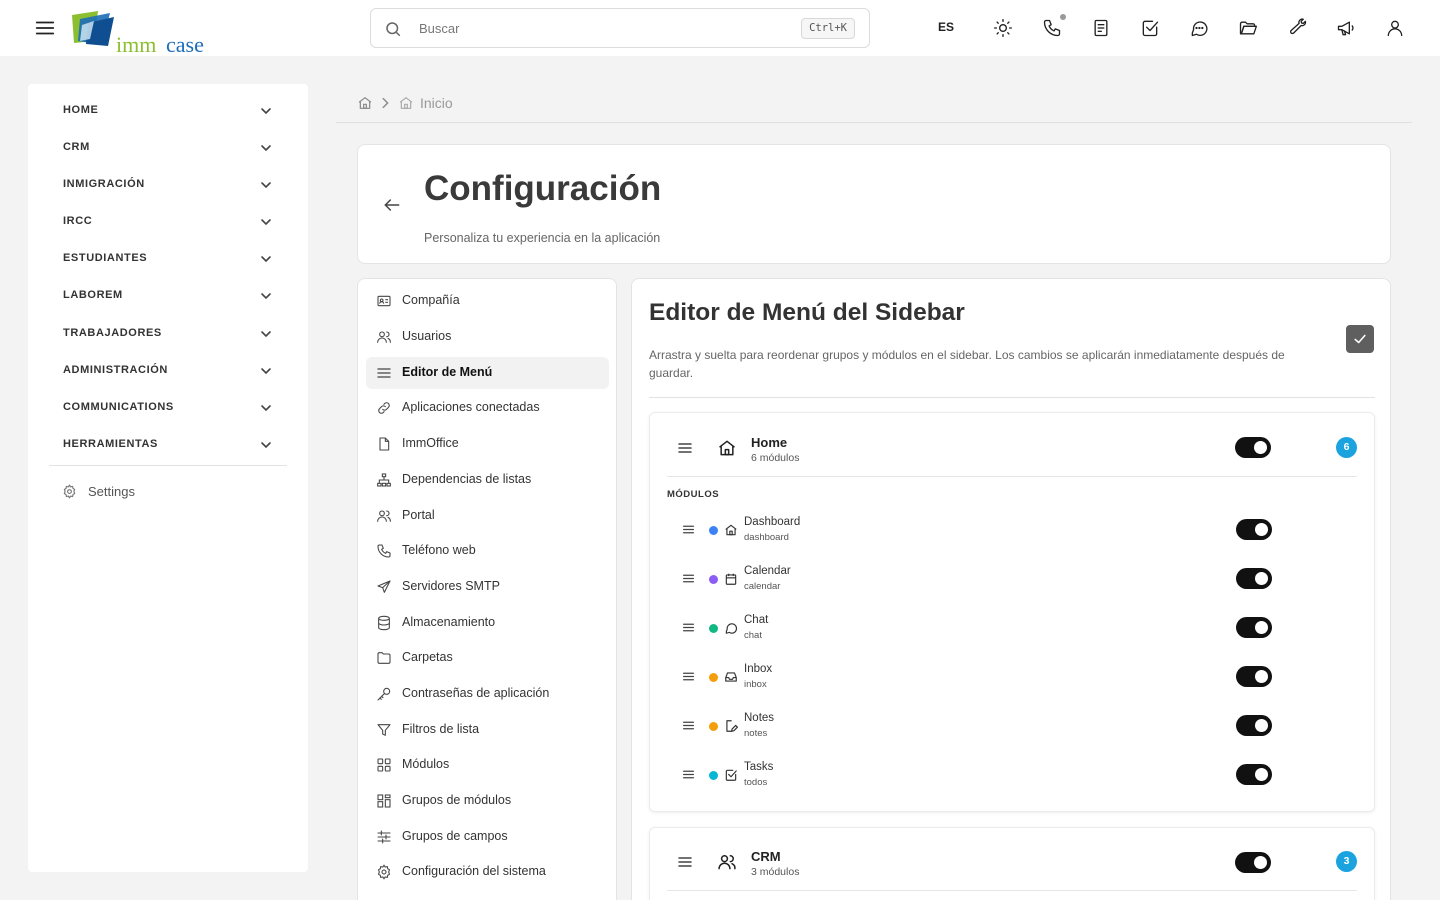 The height and width of the screenshot is (900, 1440). I want to click on settings-nav-configuracion-sistema: Configuración del sistema, so click(487, 872).